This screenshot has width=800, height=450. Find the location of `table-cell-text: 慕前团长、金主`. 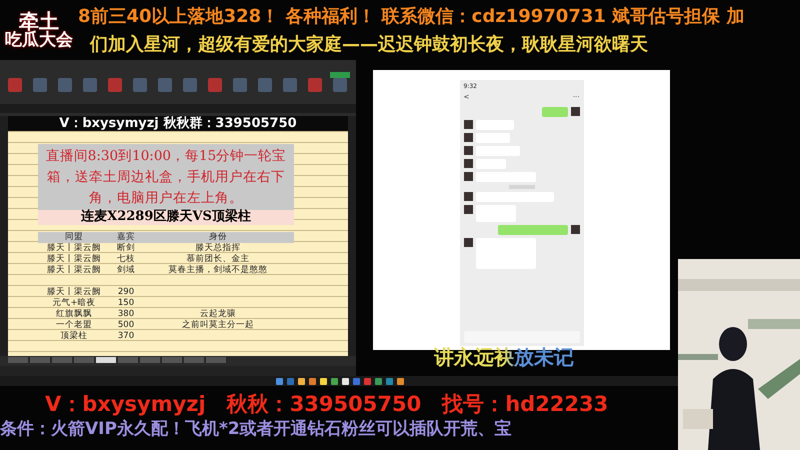

table-cell-text: 慕前团长、金主 is located at coordinates (218, 259).